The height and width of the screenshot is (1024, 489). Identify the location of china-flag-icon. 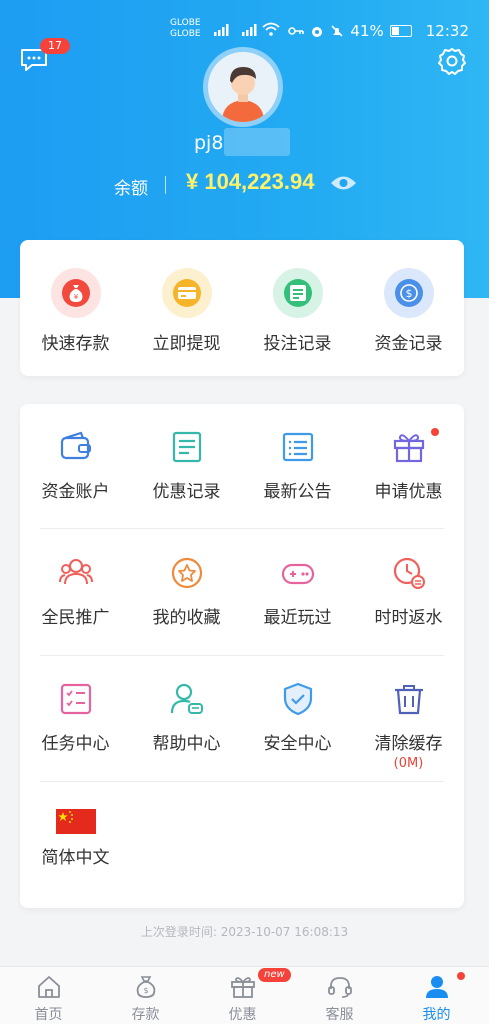
(75, 821).